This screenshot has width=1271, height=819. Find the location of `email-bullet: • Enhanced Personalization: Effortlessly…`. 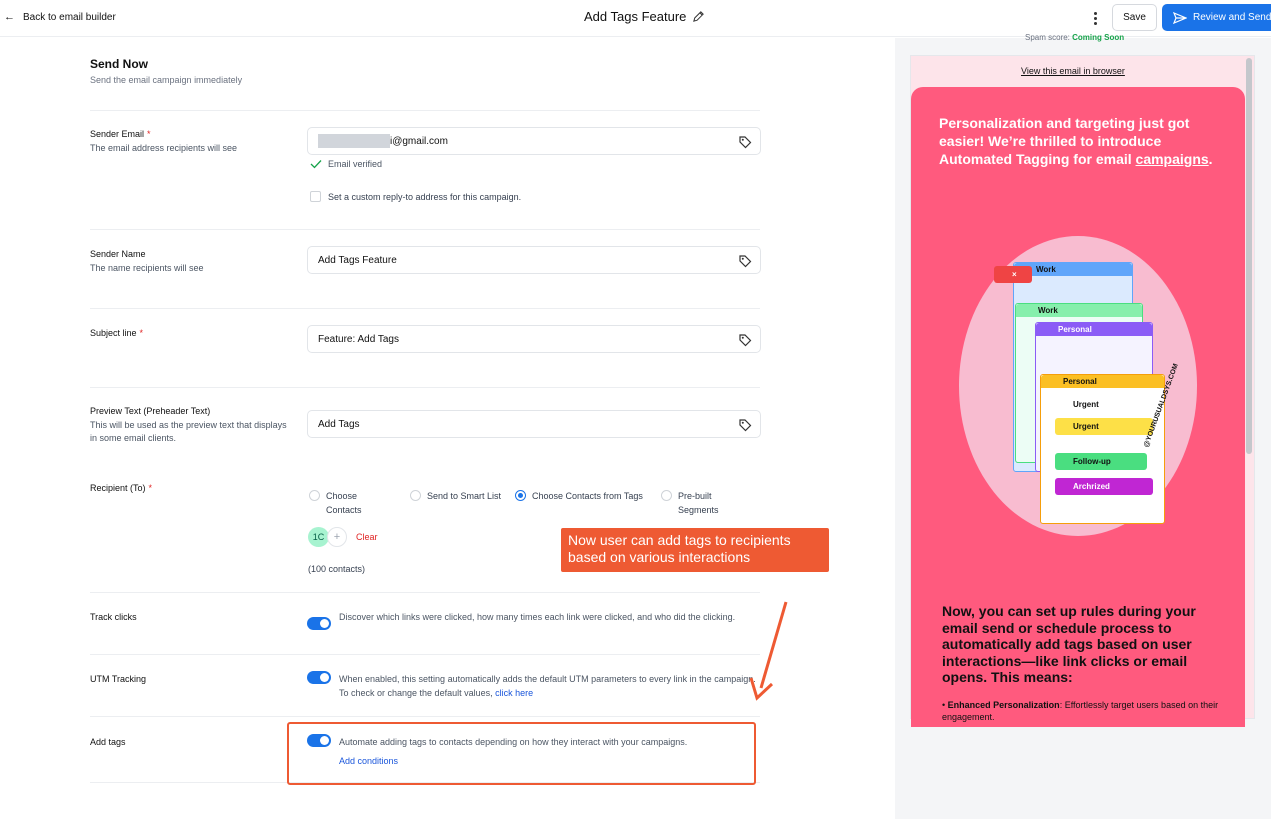

email-bullet: • Enhanced Personalization: Effortlessly… is located at coordinates (1080, 711).